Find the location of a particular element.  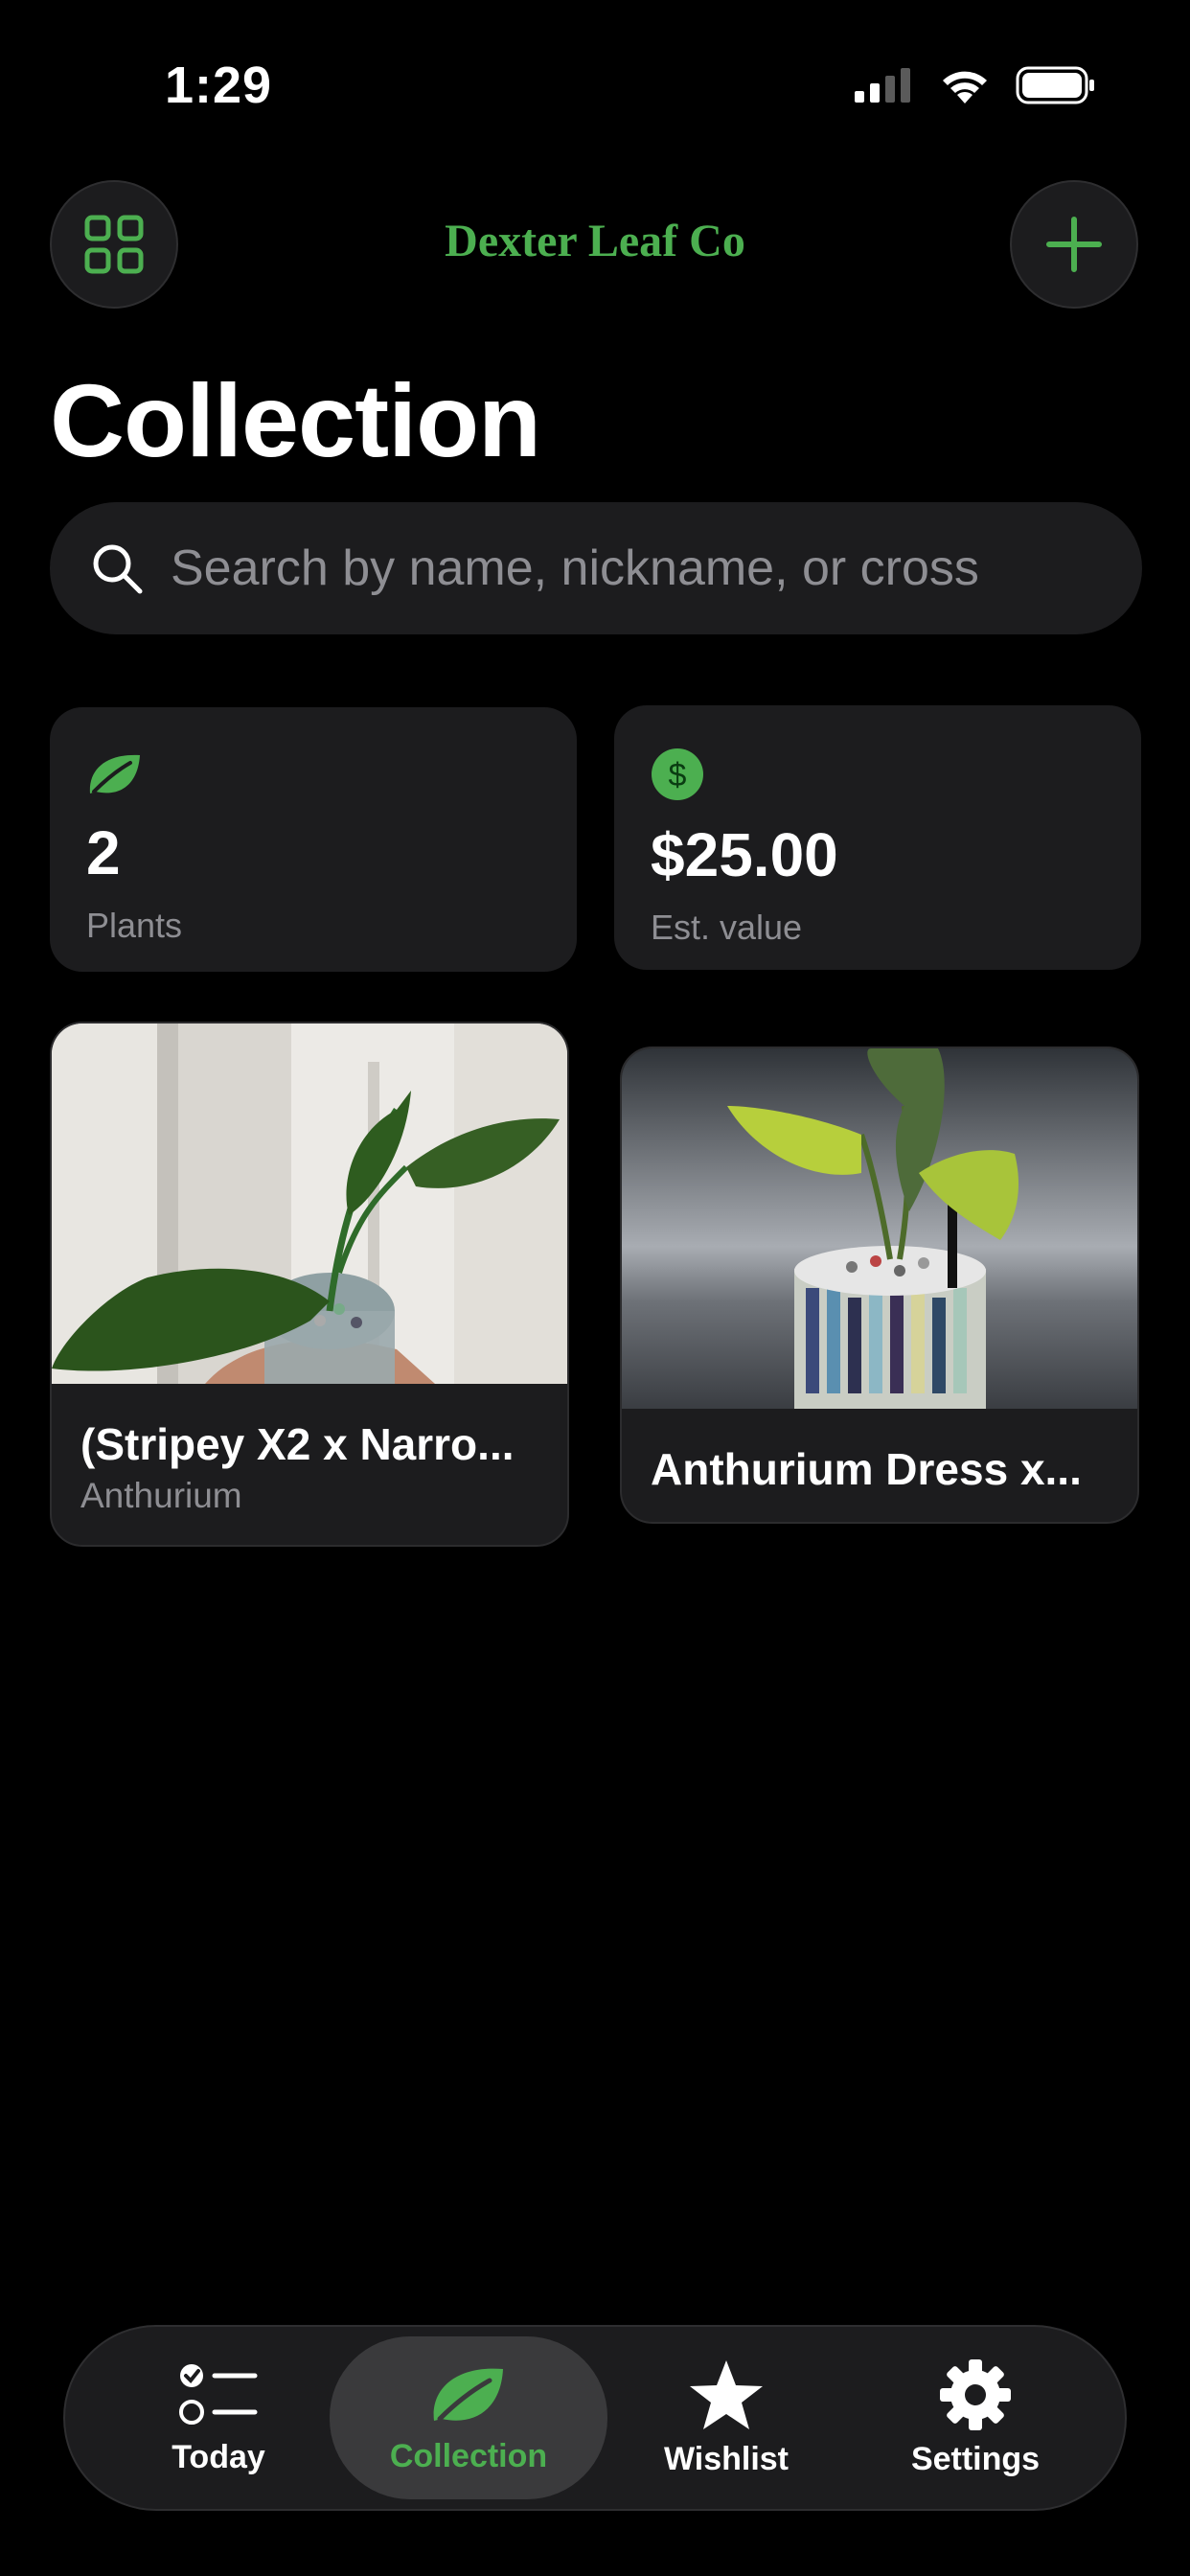

tab-wishlist: Wishlist is located at coordinates (727, 2418).